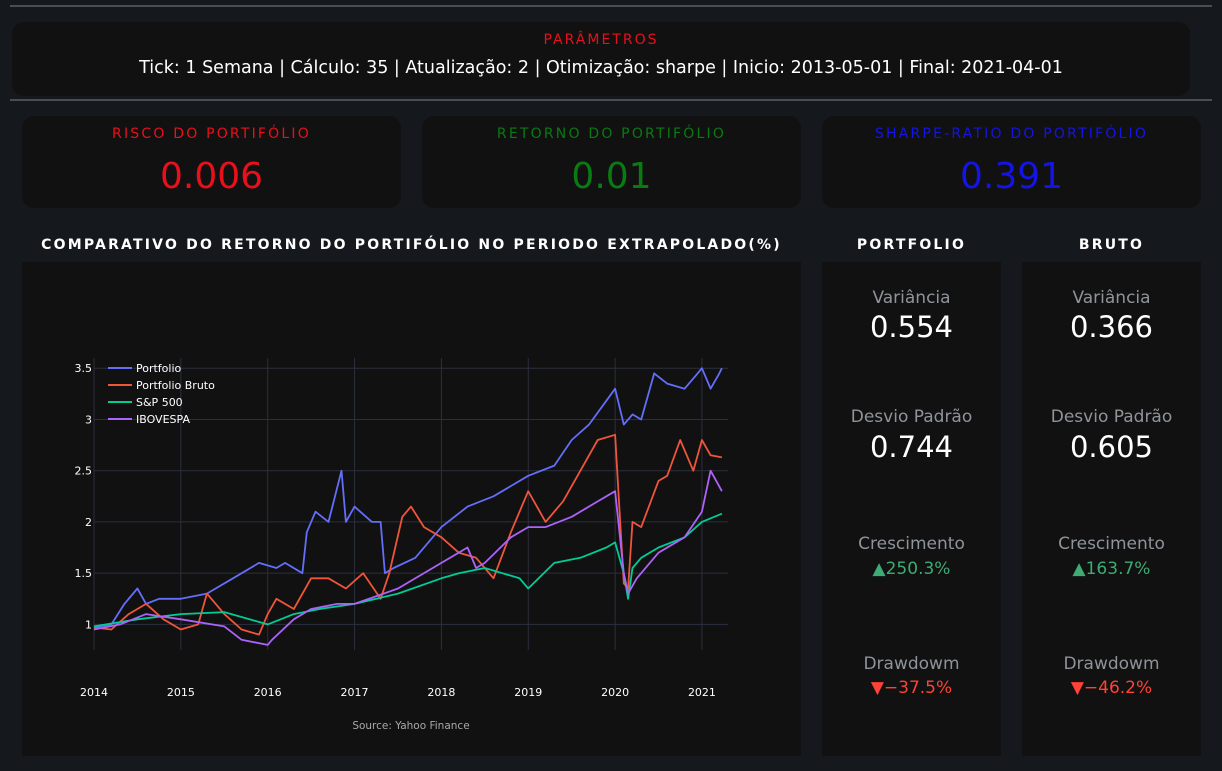 This screenshot has height=771, width=1222. What do you see at coordinates (911, 447) in the screenshot?
I see `portfolio-std-value: 0.744` at bounding box center [911, 447].